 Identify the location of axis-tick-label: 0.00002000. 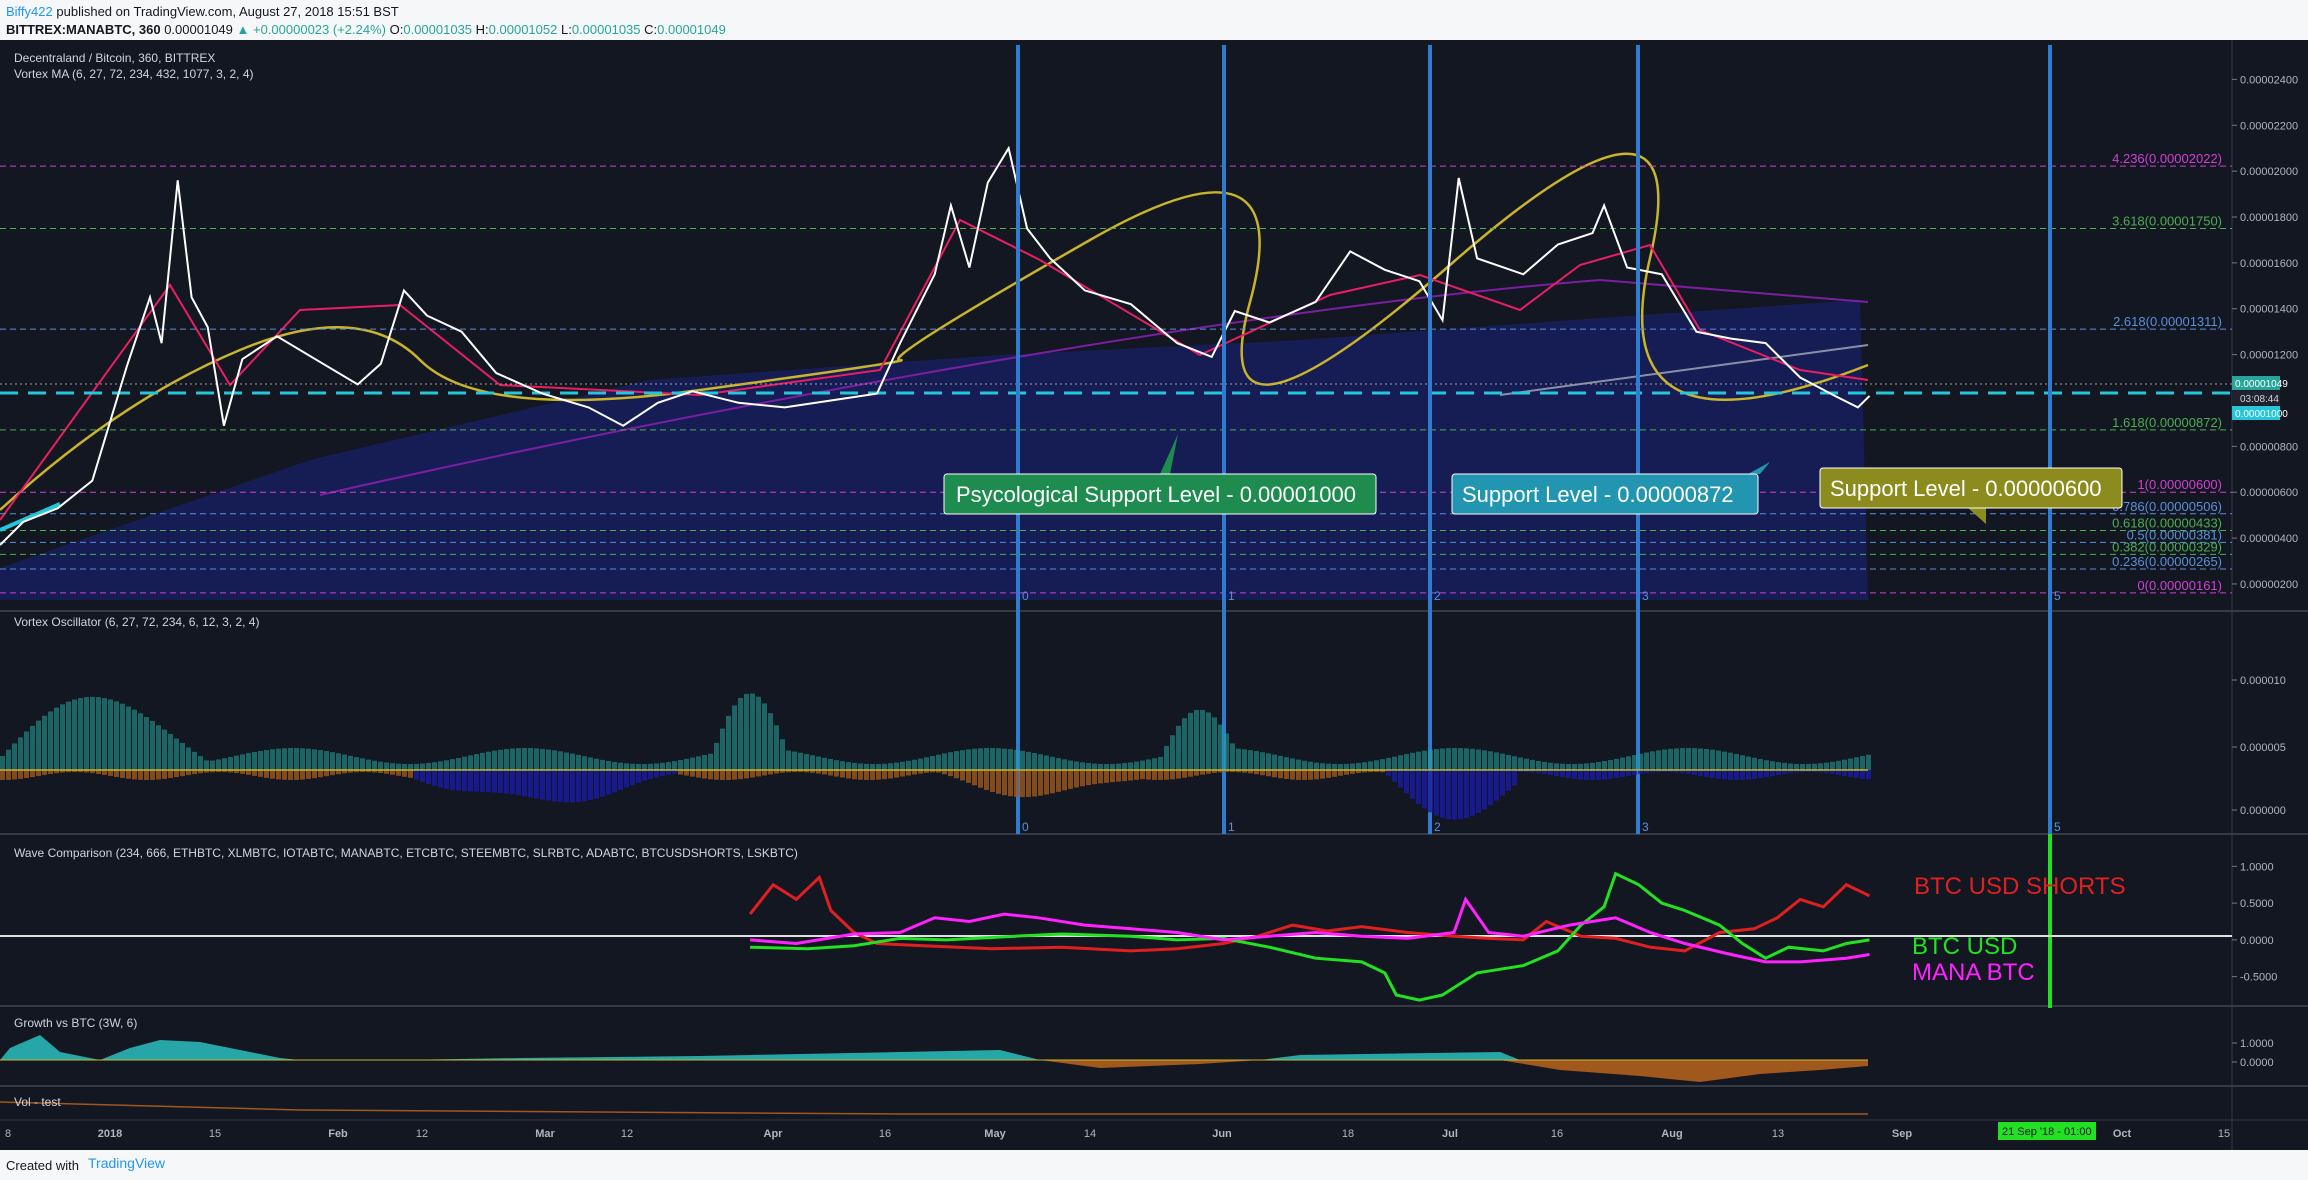
(2269, 172).